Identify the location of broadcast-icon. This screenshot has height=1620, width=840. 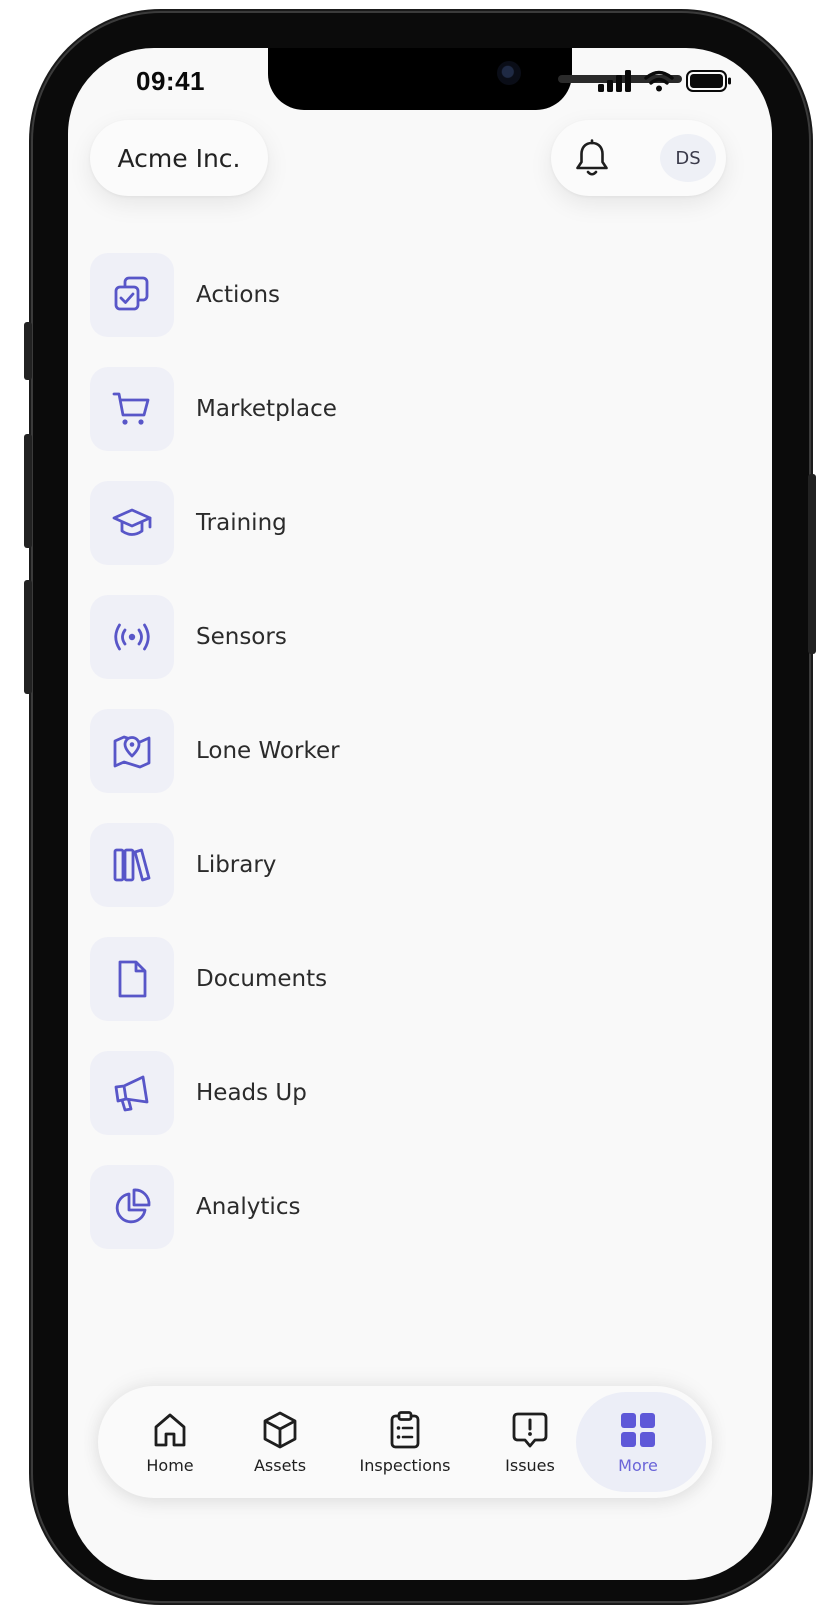
(132, 637).